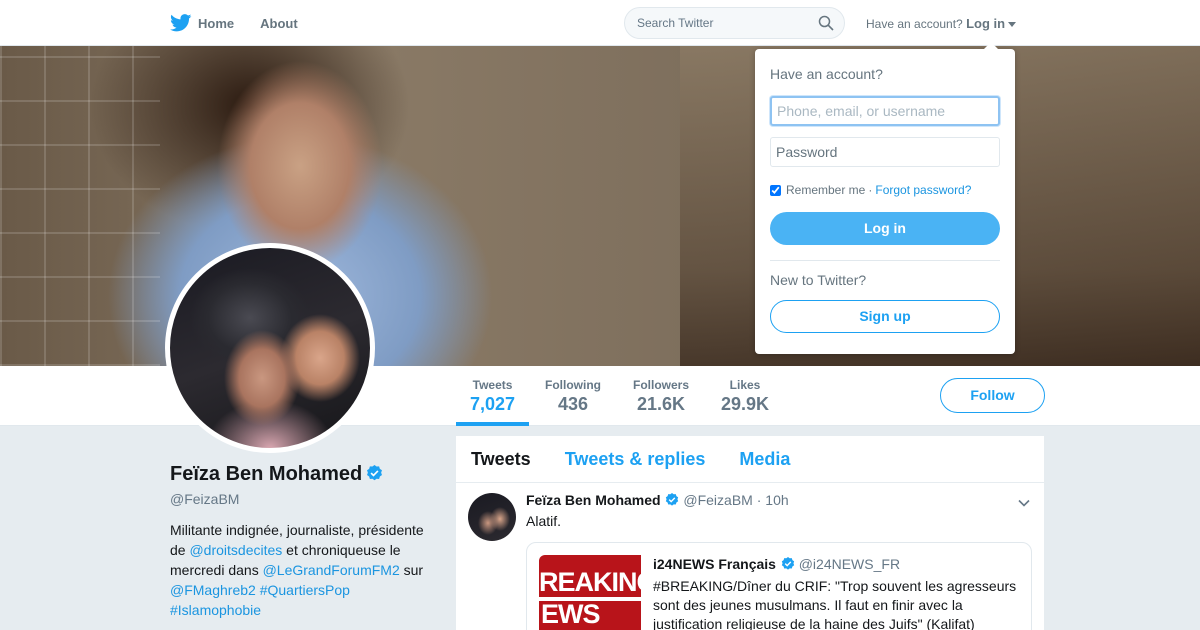  I want to click on stat-label: Tweets, so click(492, 385).